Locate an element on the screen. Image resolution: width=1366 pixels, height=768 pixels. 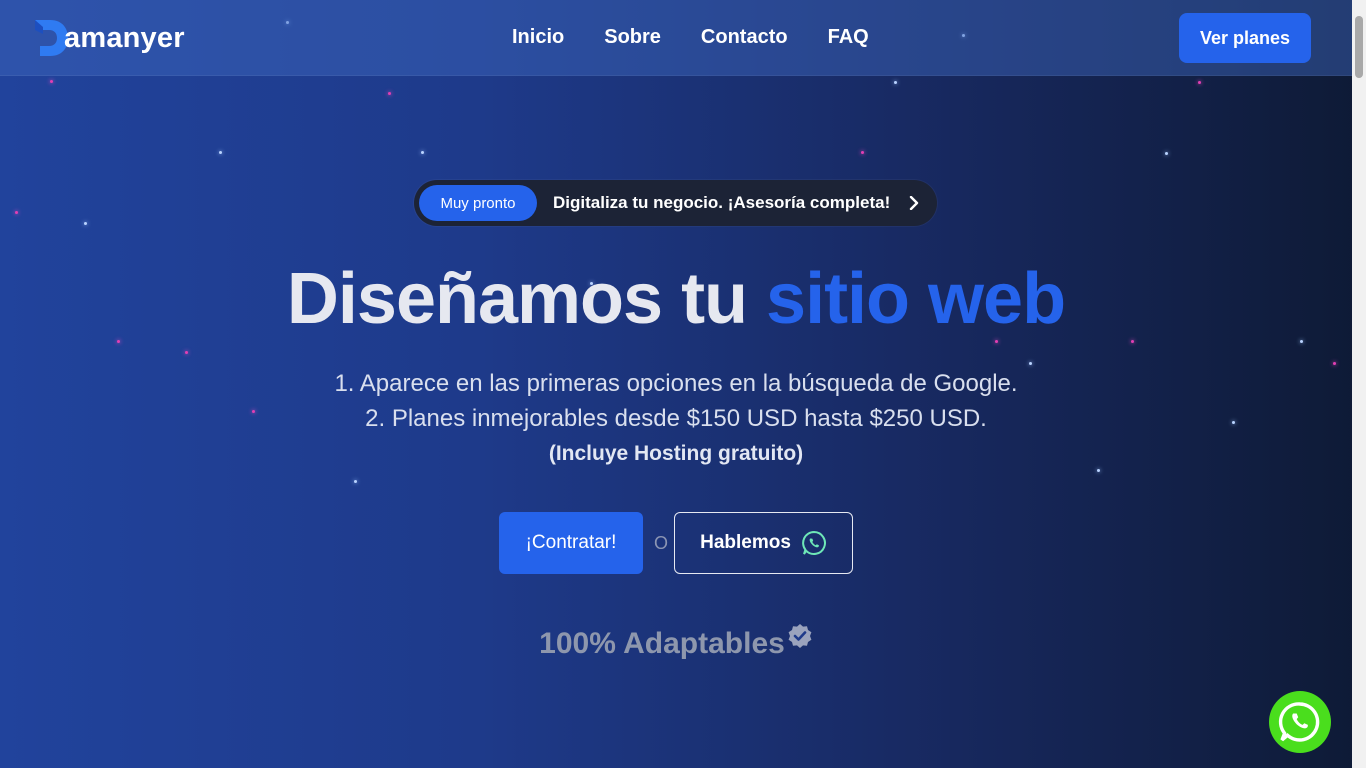
nav-item-faq: FAQ is located at coordinates (848, 37).